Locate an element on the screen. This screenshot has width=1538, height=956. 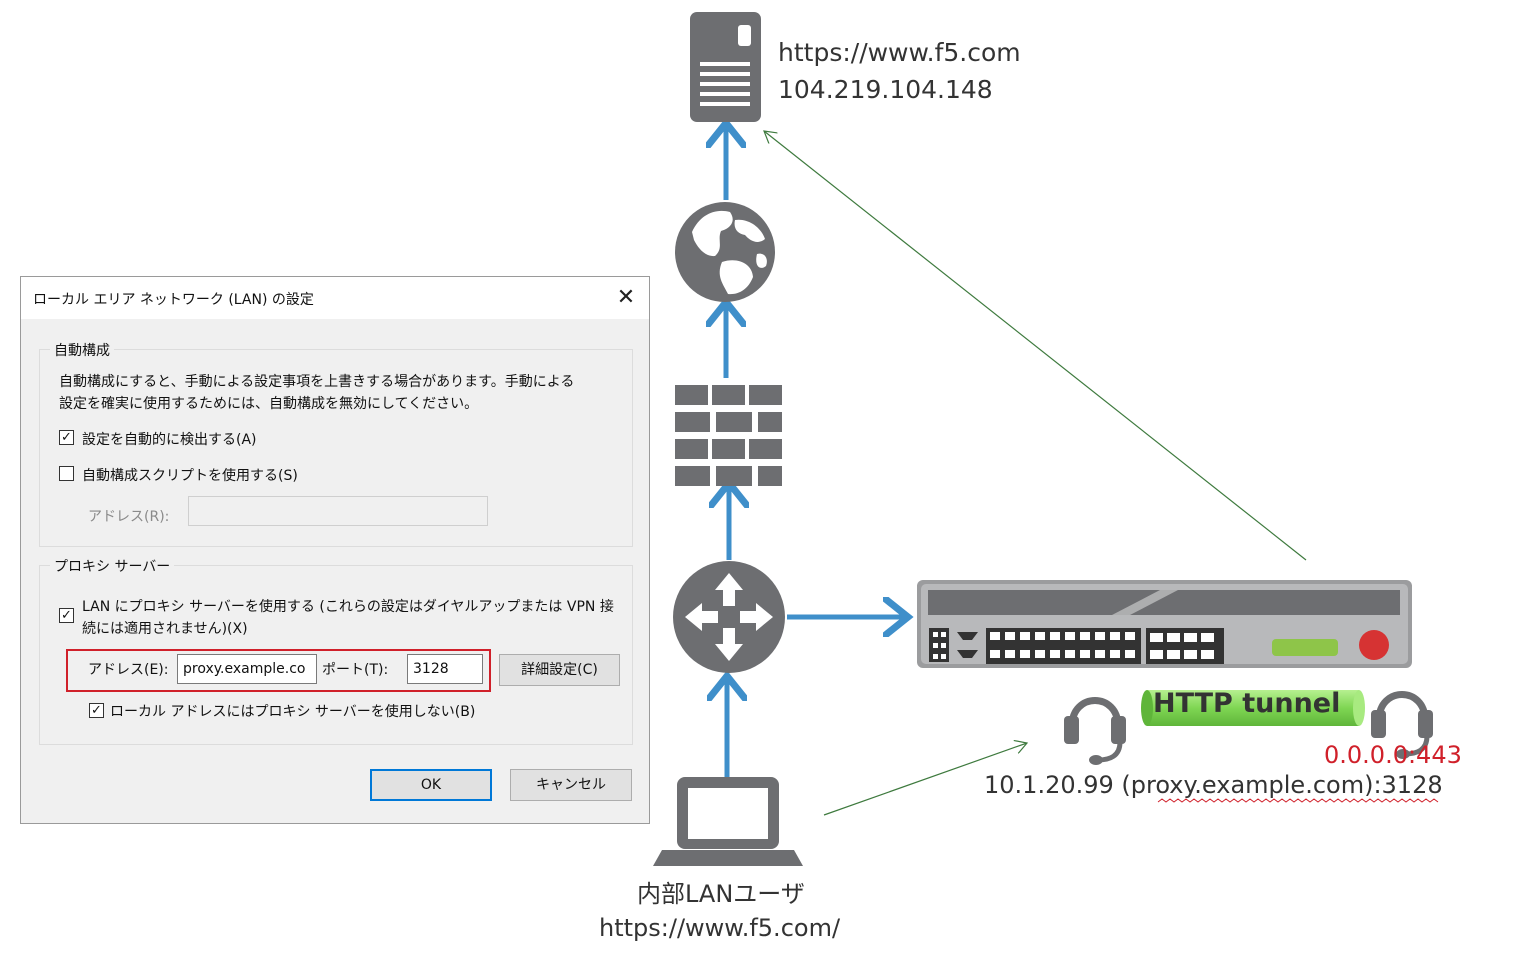
use-script-checkbox is located at coordinates (66, 473).